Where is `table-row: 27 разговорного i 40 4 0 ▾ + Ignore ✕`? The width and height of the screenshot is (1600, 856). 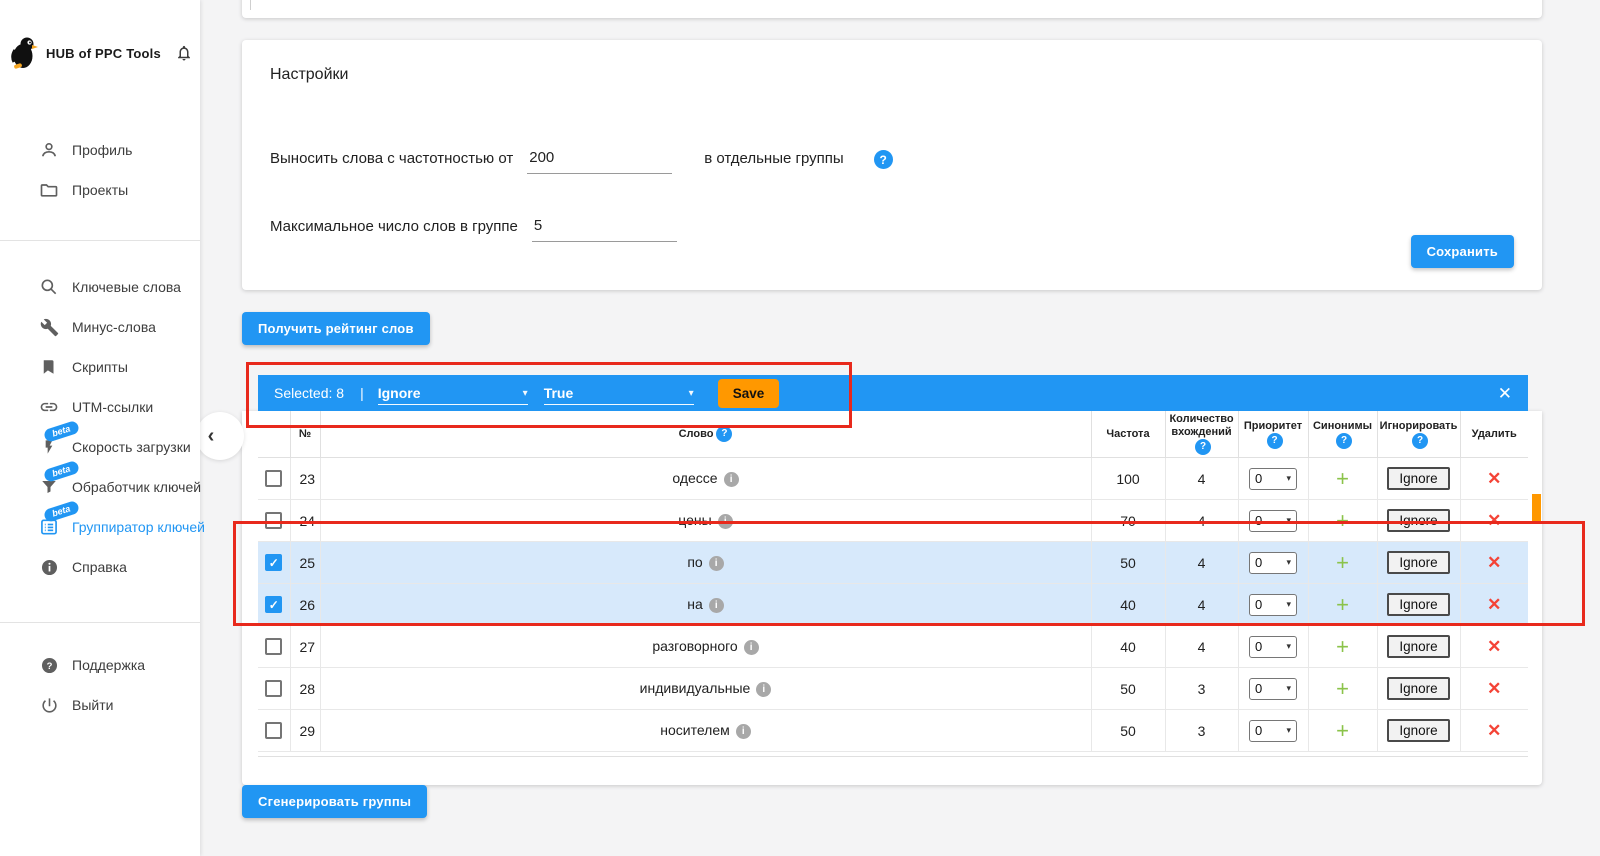 table-row: 27 разговорного i 40 4 0 ▾ + Ignore ✕ is located at coordinates (893, 647).